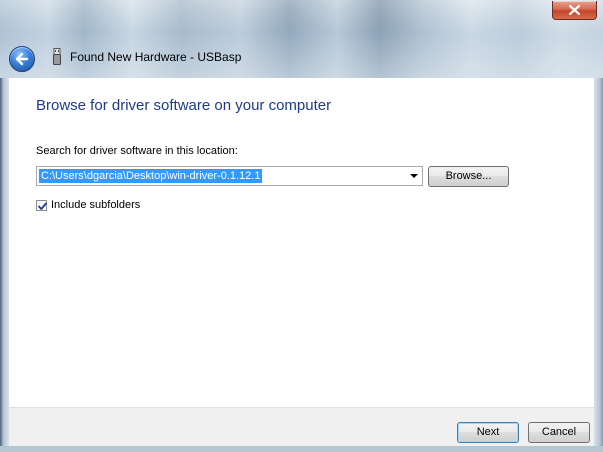 The width and height of the screenshot is (603, 452). I want to click on window-frame-right, so click(598, 265).